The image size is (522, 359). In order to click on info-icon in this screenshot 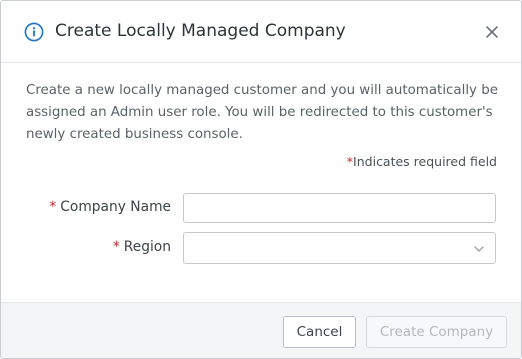, I will do `click(34, 32)`.